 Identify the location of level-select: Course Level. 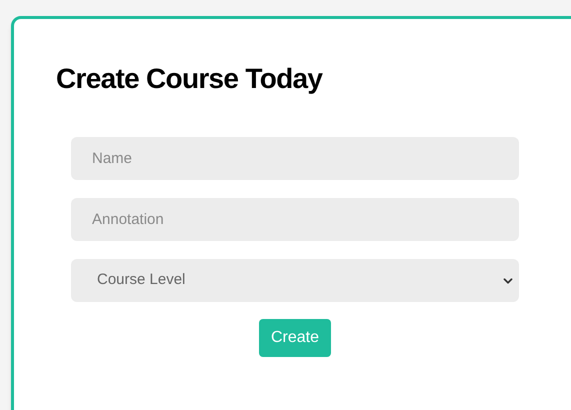
(295, 280).